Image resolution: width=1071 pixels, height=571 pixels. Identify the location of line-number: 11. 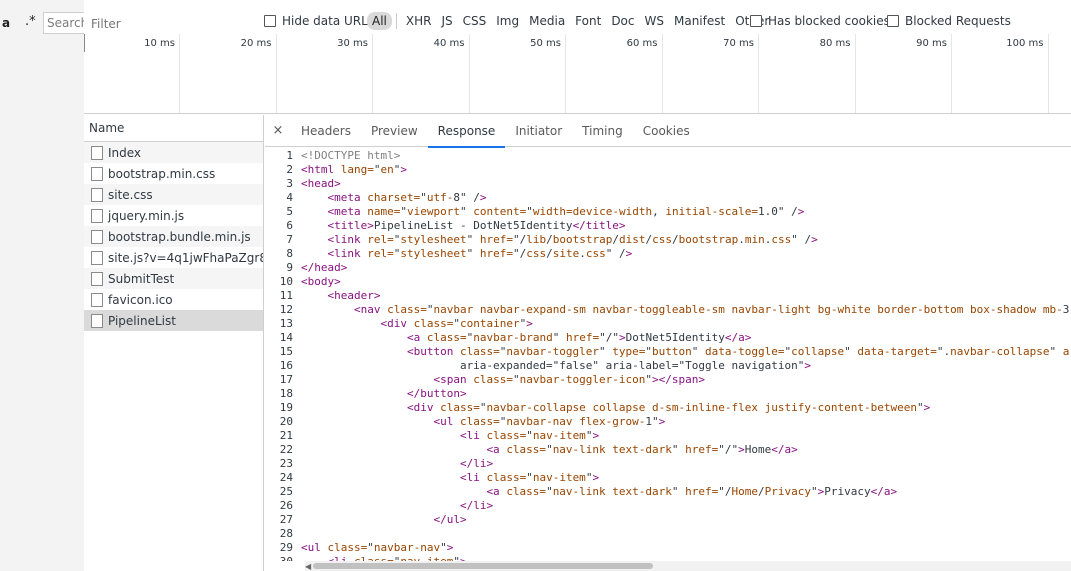
(286, 295).